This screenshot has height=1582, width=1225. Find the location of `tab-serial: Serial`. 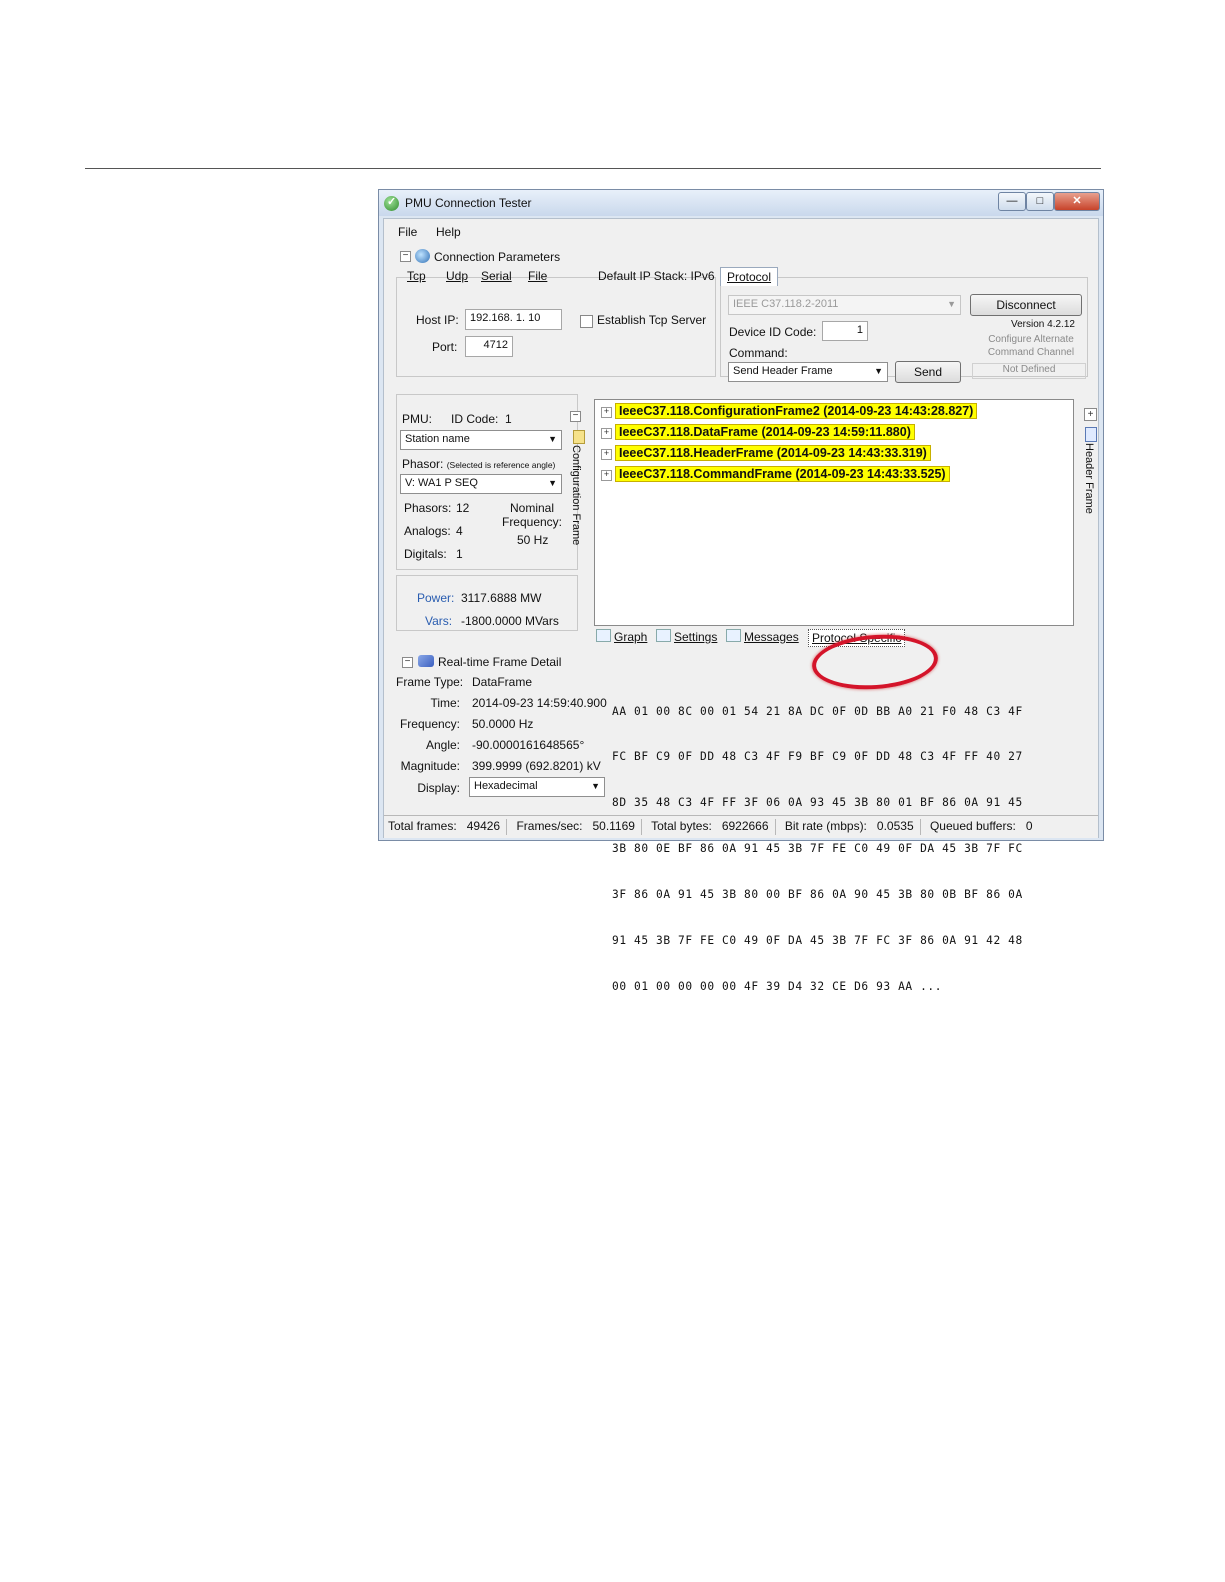

tab-serial: Serial is located at coordinates (496, 276).